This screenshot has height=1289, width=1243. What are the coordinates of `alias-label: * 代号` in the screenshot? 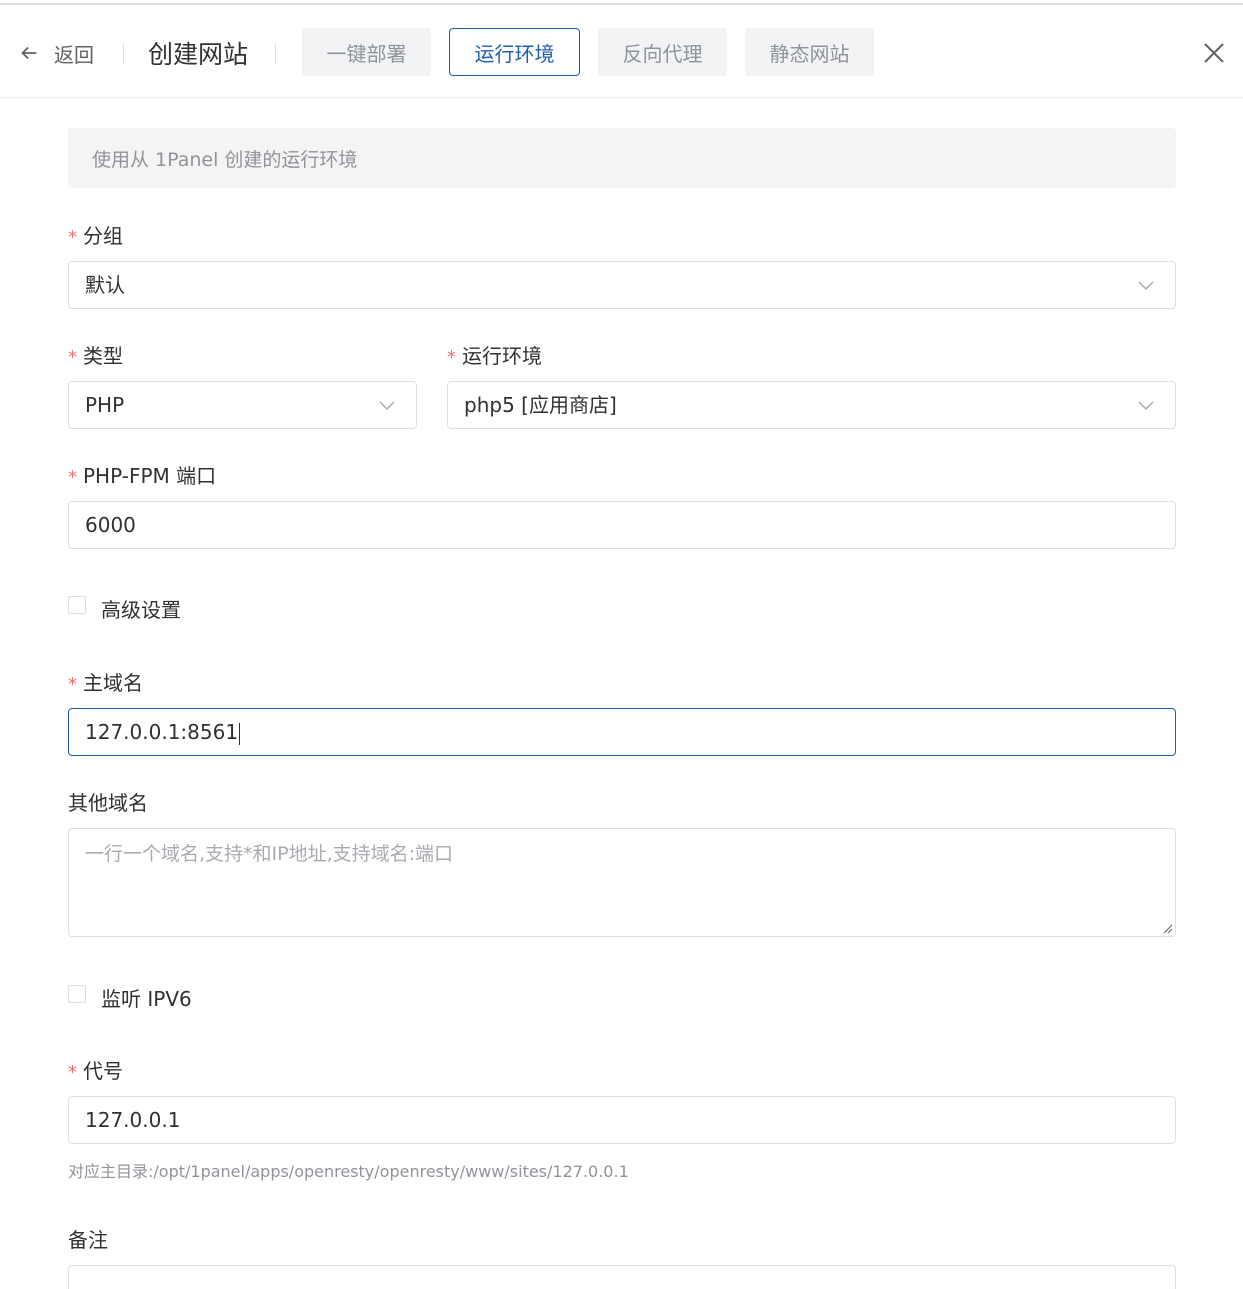 It's located at (95, 1071).